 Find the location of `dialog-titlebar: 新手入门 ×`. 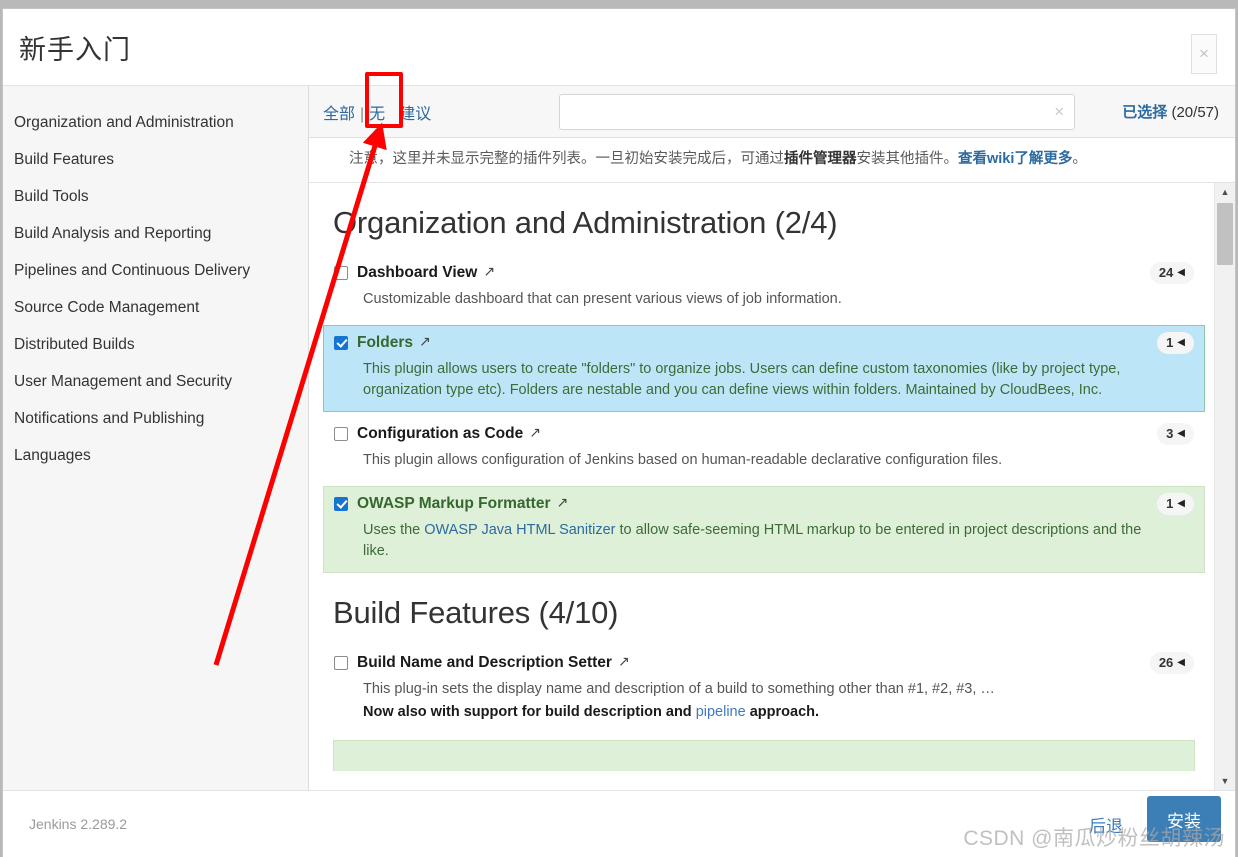

dialog-titlebar: 新手入门 × is located at coordinates (619, 47).